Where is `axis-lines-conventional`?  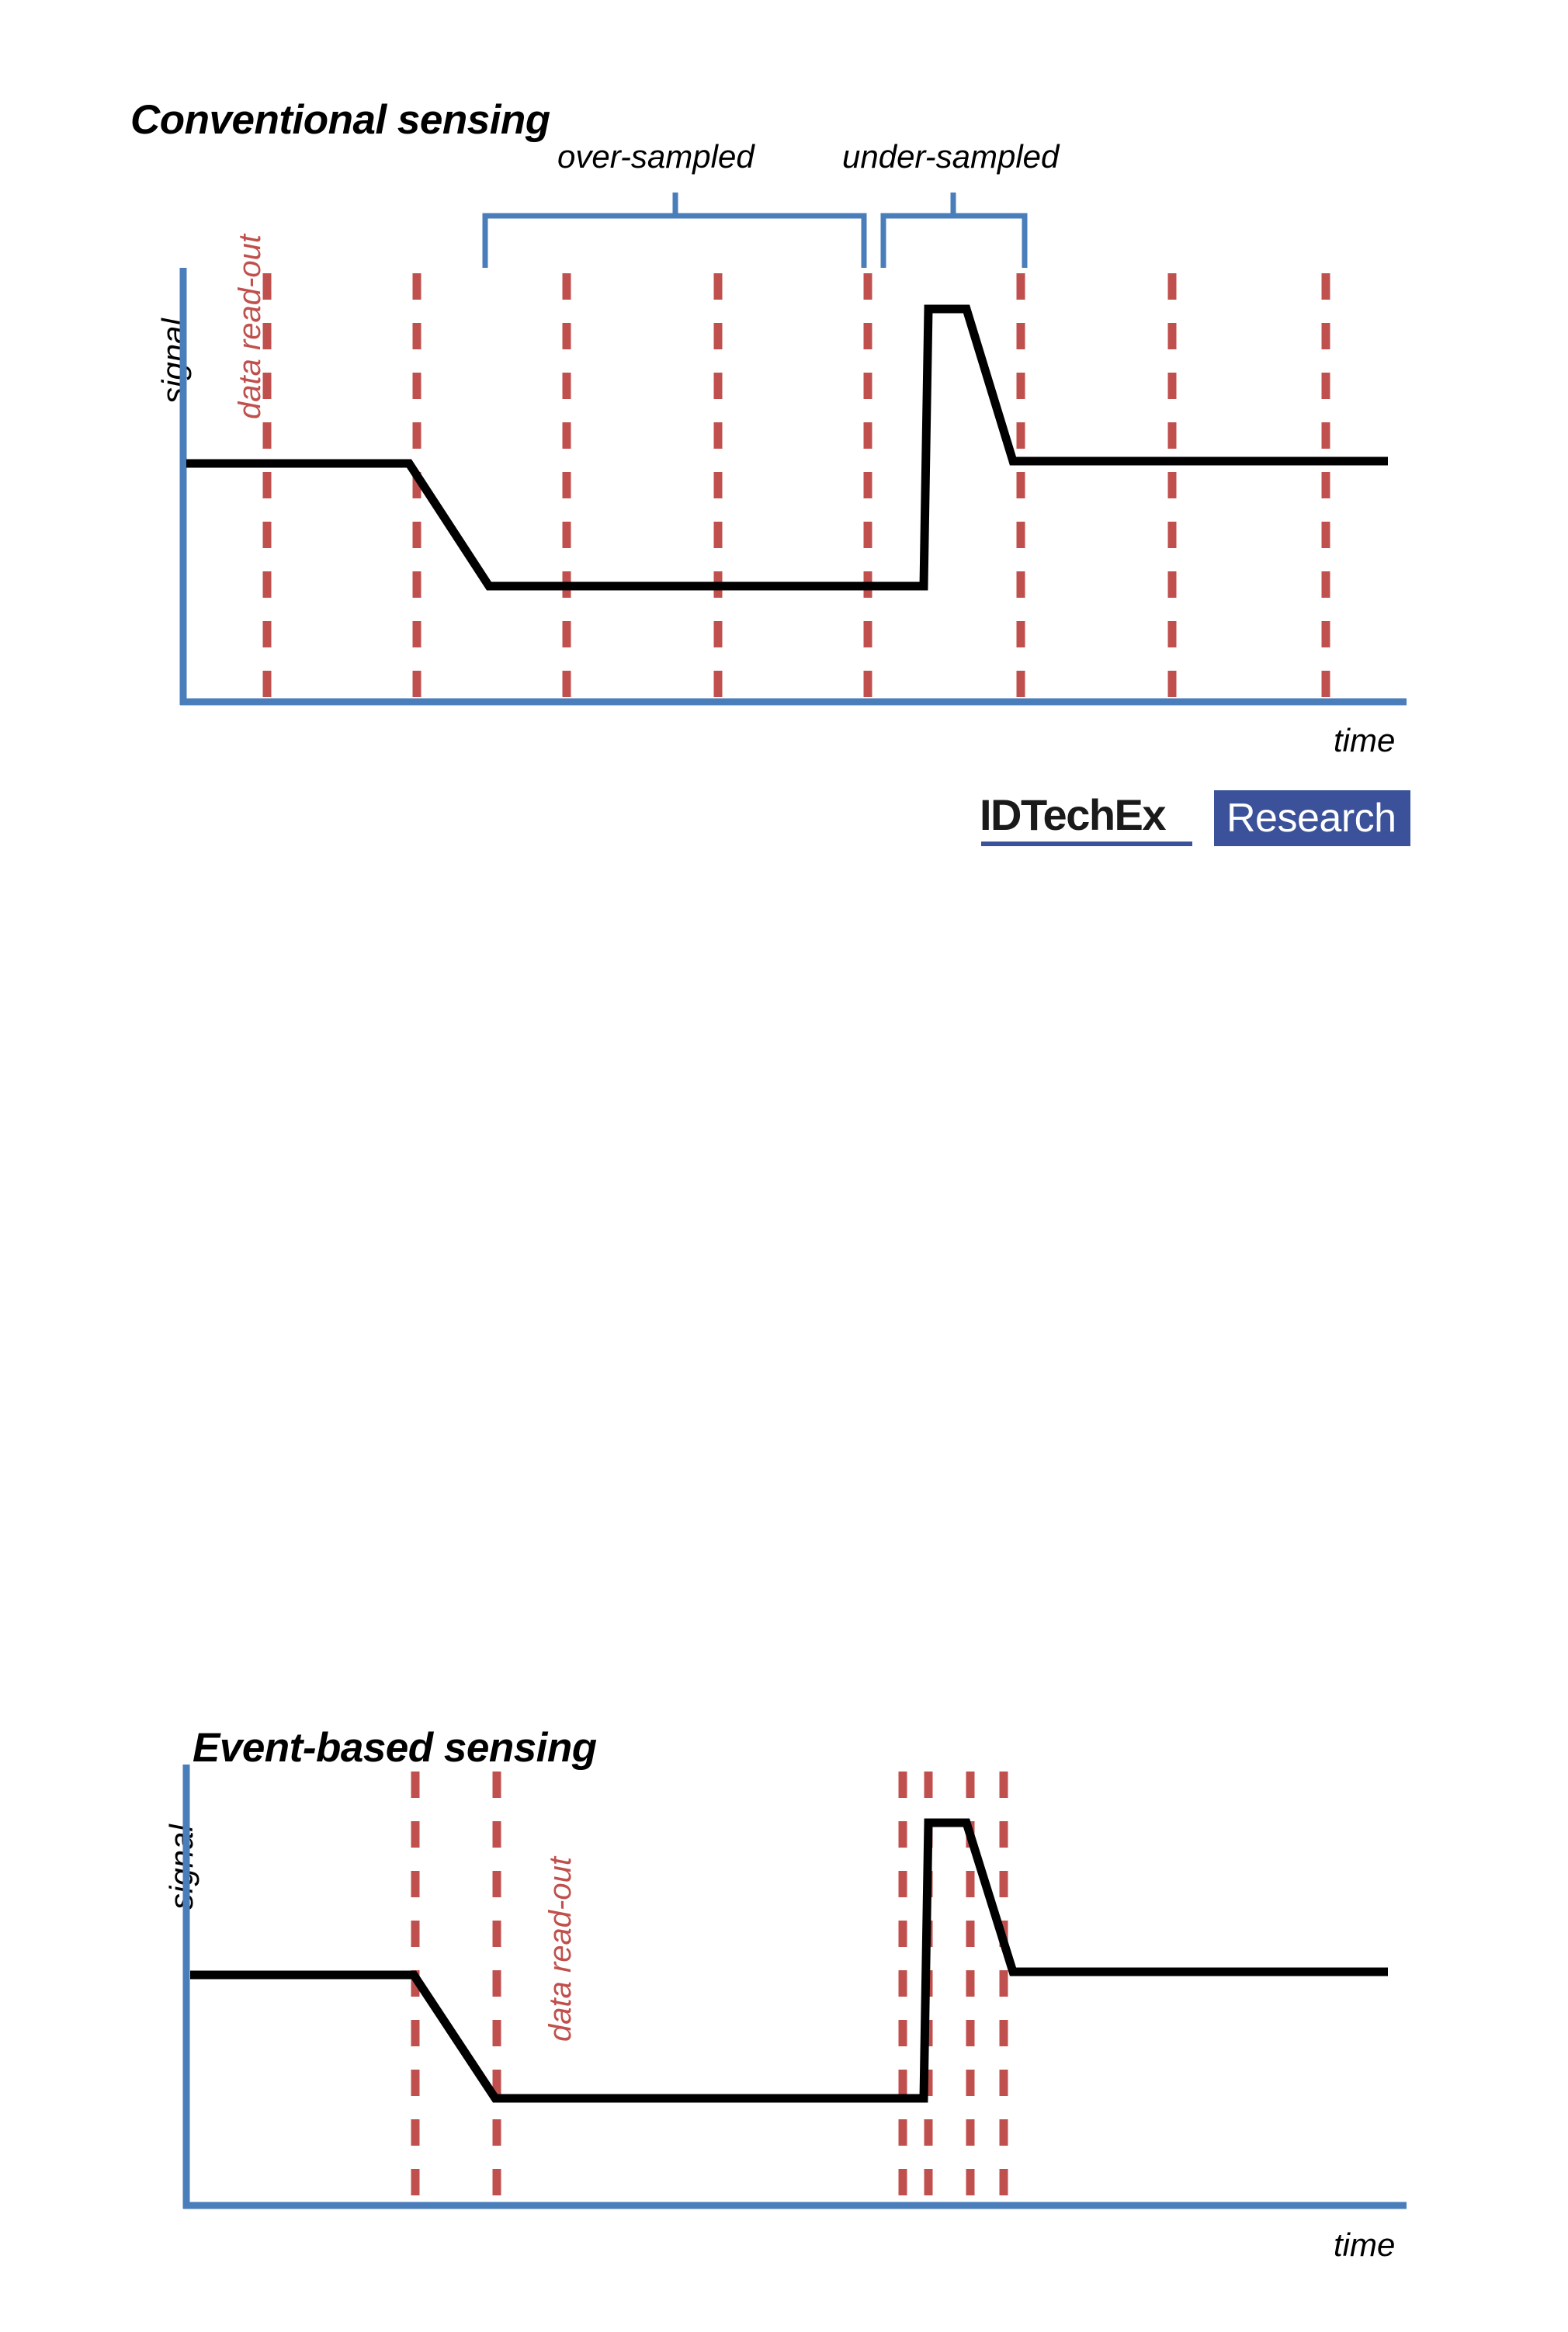
axis-lines-conventional is located at coordinates (793, 487).